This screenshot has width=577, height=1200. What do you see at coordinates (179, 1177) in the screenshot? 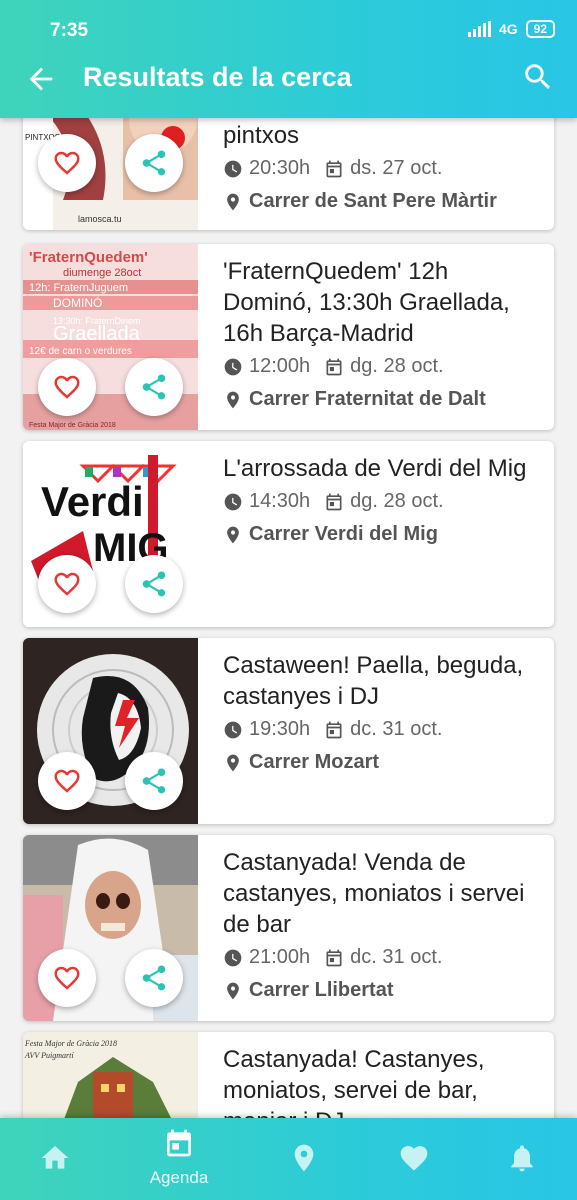
I see `nav-agenda-label: Agenda` at bounding box center [179, 1177].